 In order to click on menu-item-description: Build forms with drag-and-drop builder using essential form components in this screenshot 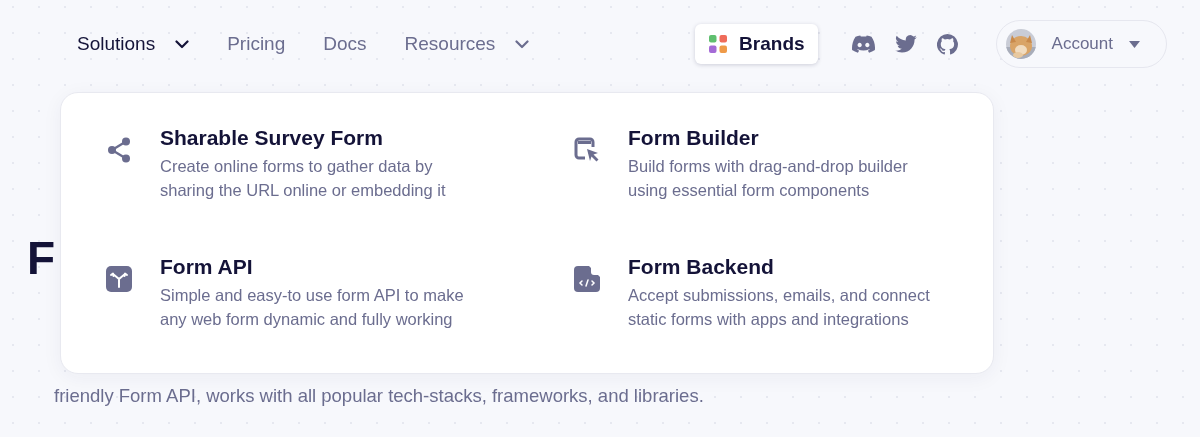, I will do `click(768, 178)`.